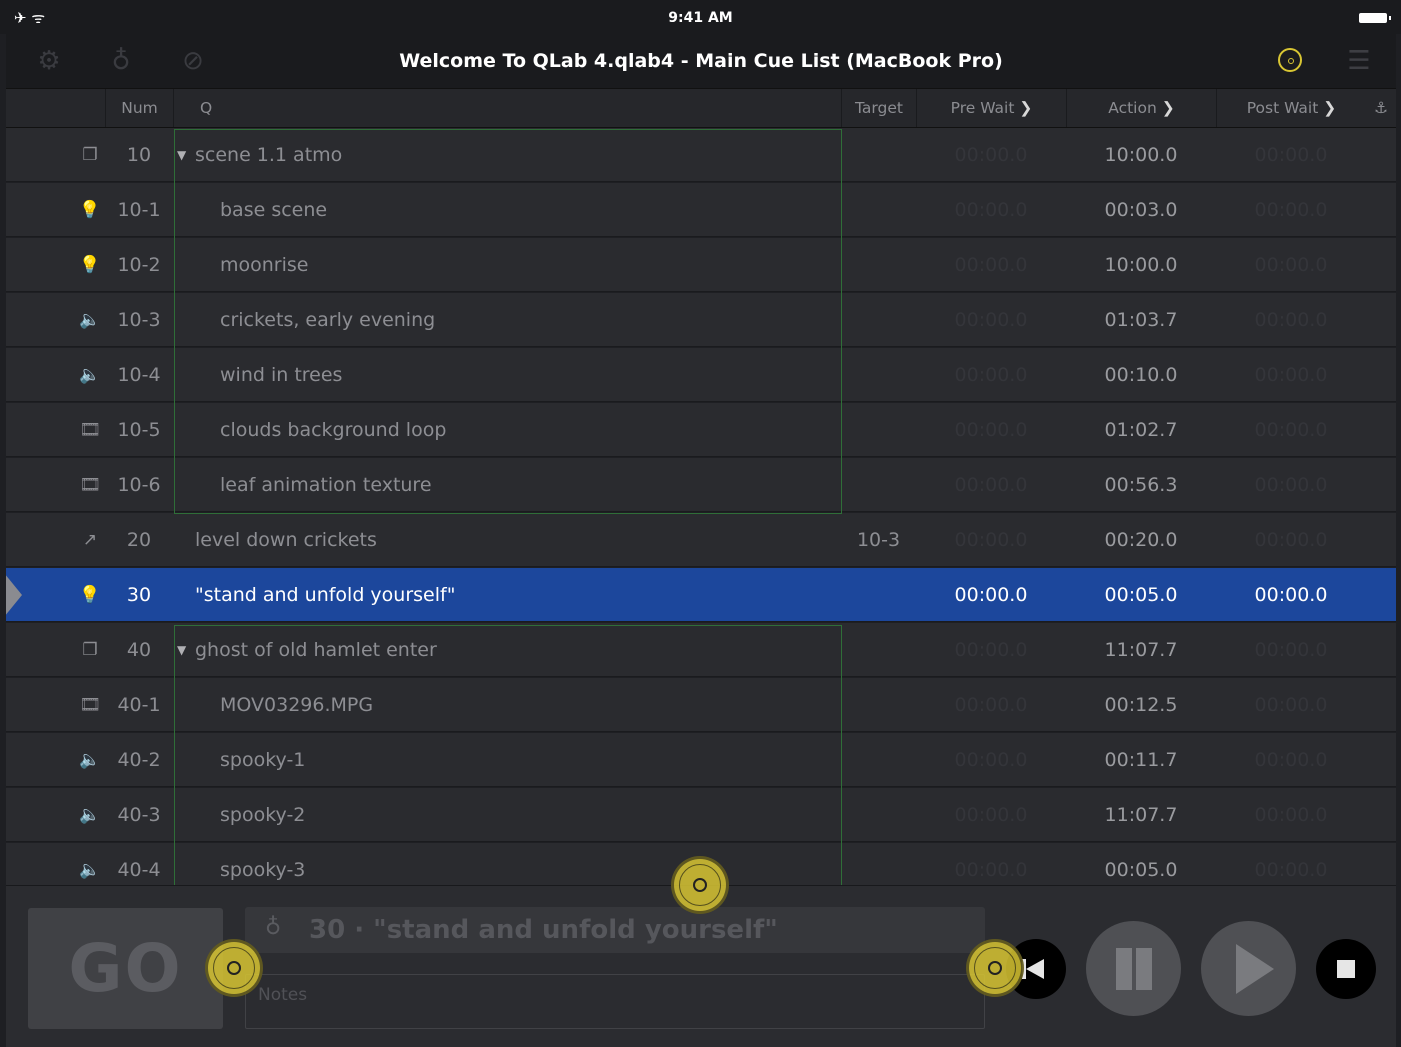 The width and height of the screenshot is (1401, 1047). Describe the element at coordinates (264, 265) in the screenshot. I see `cue-name: moonrise` at that location.